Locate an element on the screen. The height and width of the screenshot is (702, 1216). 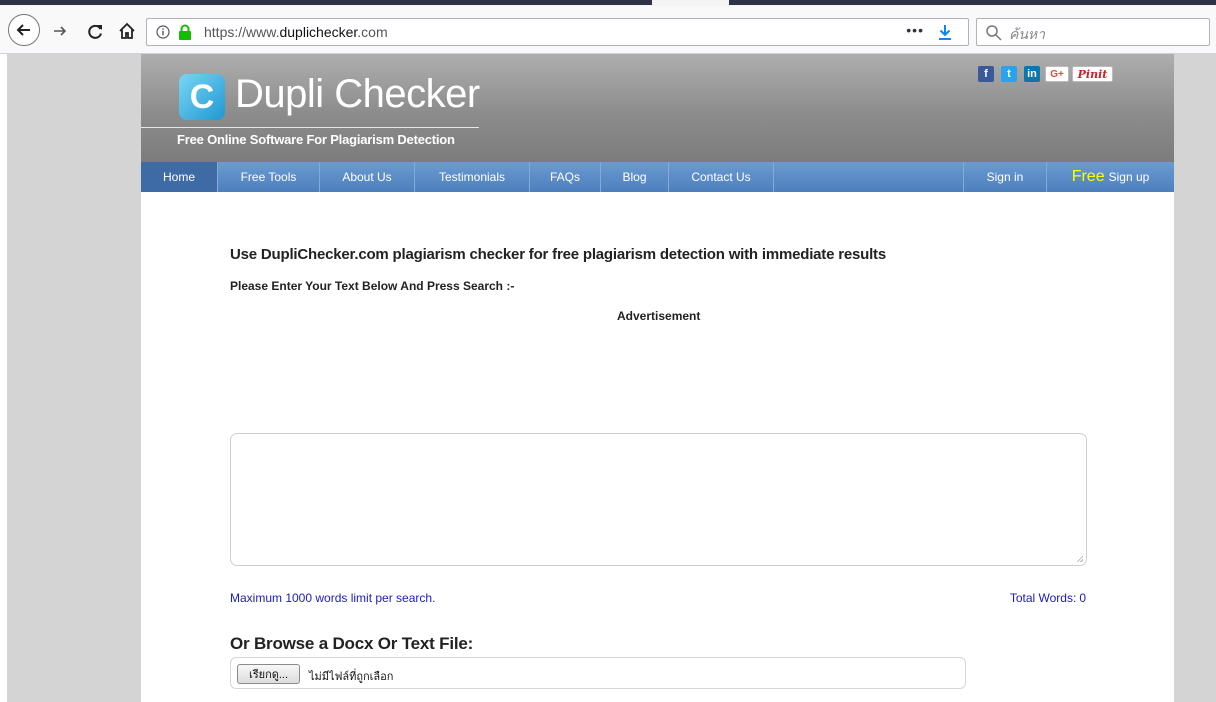
total-words-counter: Total Words: 0 is located at coordinates (1048, 598).